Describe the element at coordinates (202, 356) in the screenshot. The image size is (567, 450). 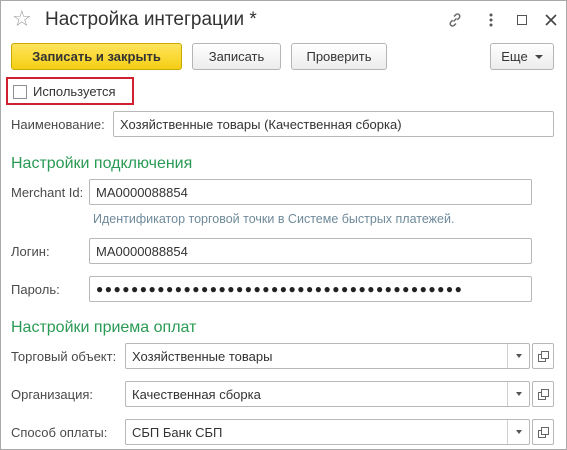
I see `trade-object-value: Хозяйственные товары` at that location.